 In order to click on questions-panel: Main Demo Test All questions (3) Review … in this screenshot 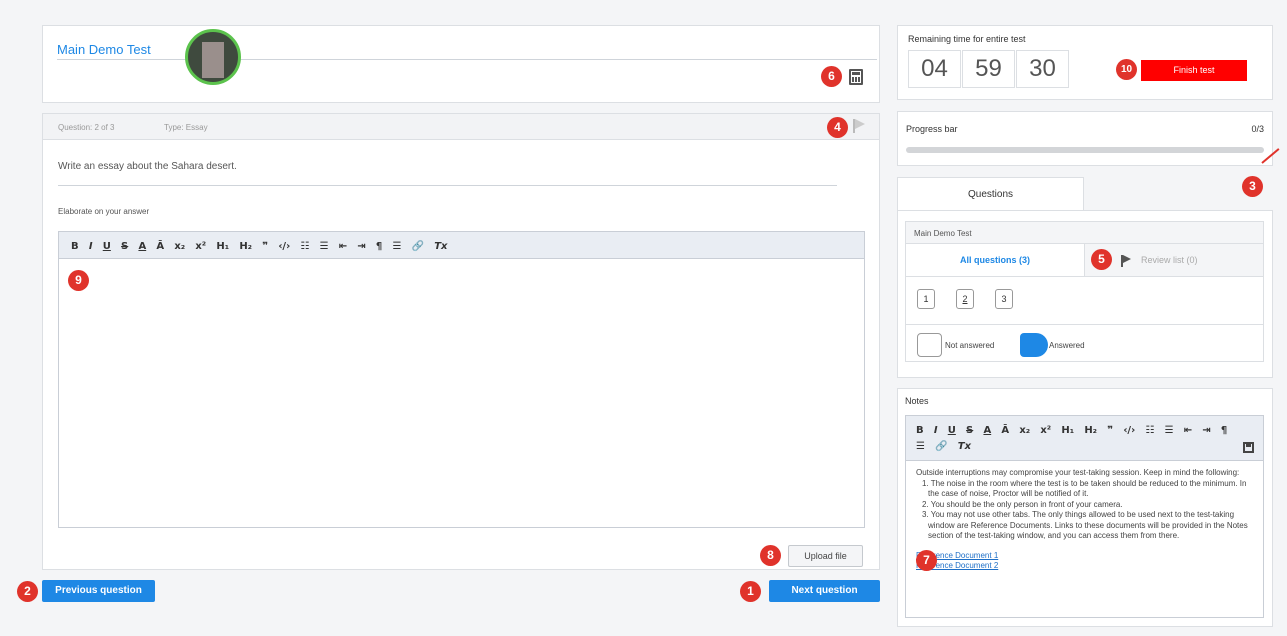, I will do `click(1085, 294)`.